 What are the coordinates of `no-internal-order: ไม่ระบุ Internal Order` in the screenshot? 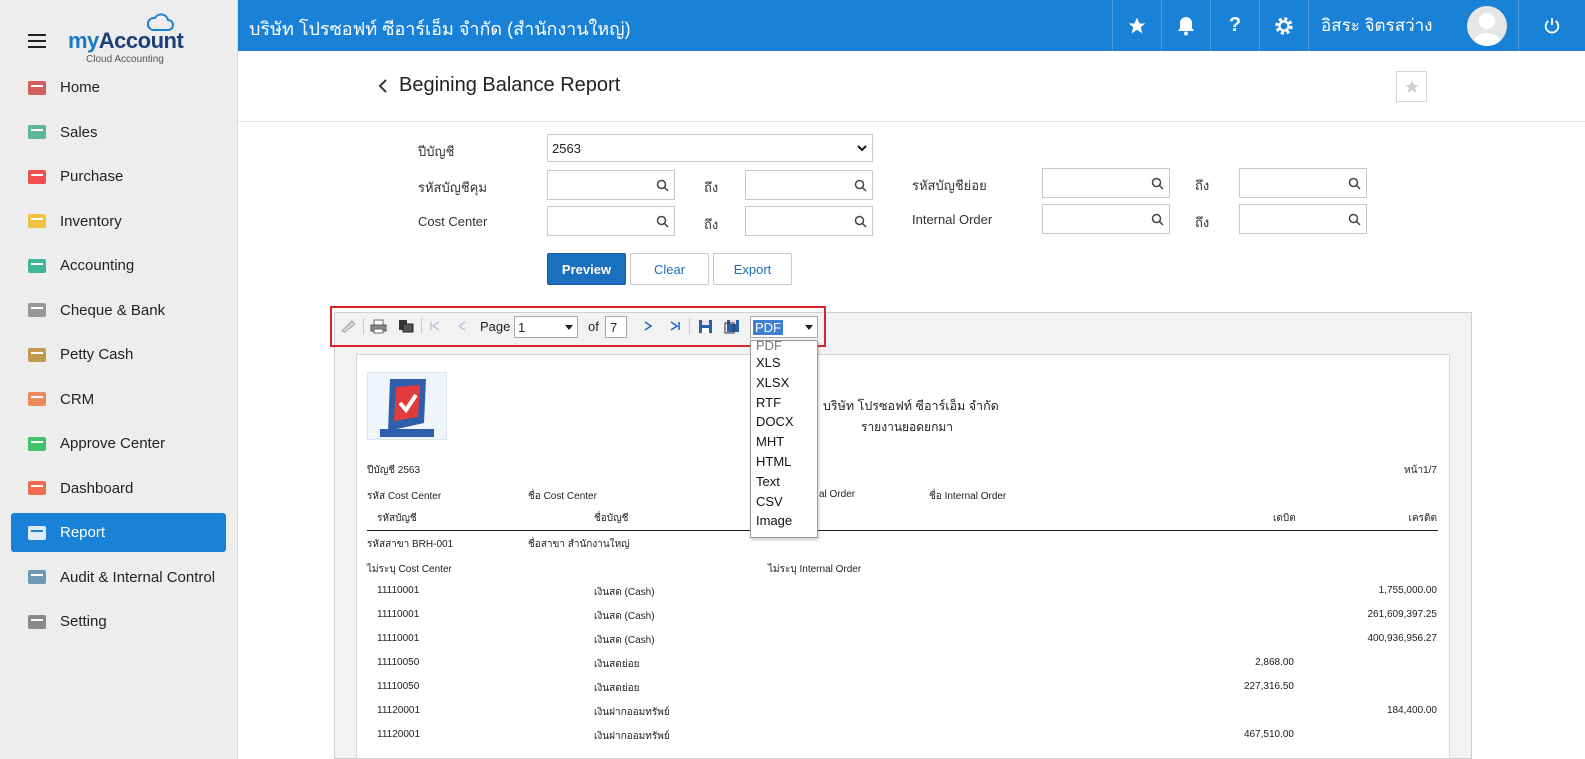 It's located at (815, 569).